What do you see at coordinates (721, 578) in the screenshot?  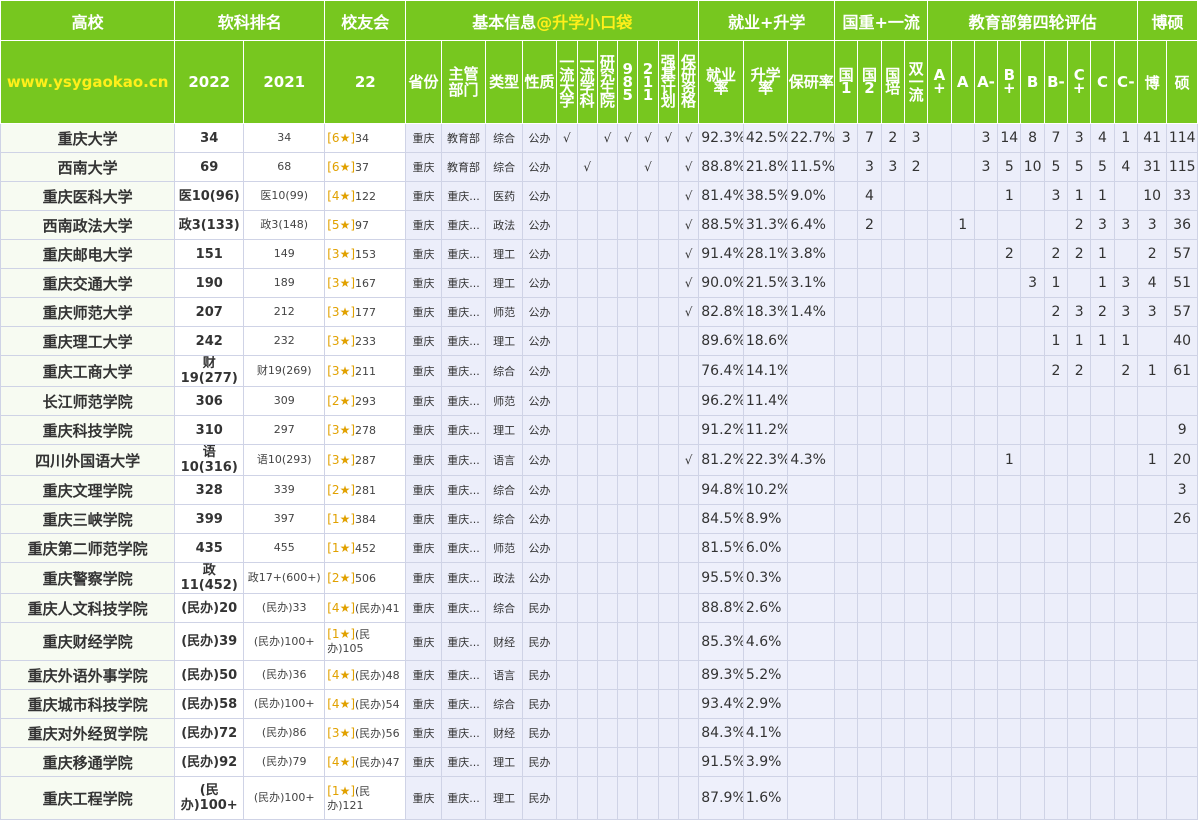 I see `cell-emp-rate: 95.5%` at bounding box center [721, 578].